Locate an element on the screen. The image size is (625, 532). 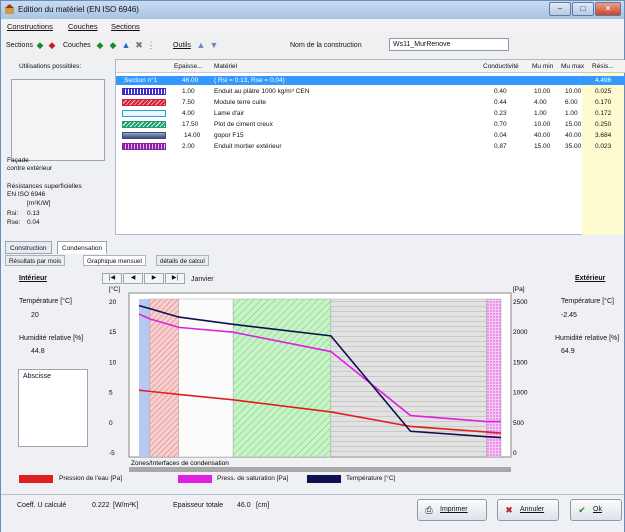
legend-pression: Pression de l'eau [Pa] is located at coordinates (91, 478).